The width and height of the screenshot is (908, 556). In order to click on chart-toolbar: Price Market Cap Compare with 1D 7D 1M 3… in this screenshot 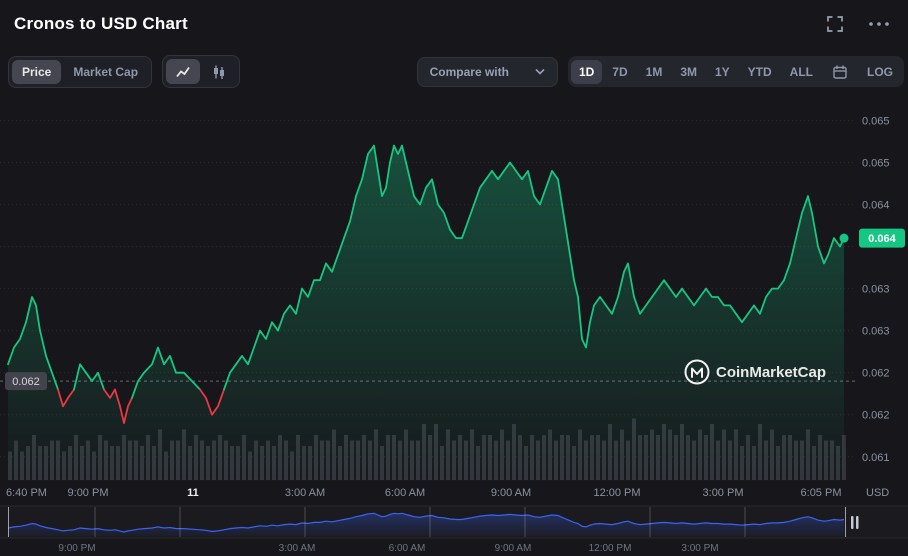, I will do `click(454, 71)`.